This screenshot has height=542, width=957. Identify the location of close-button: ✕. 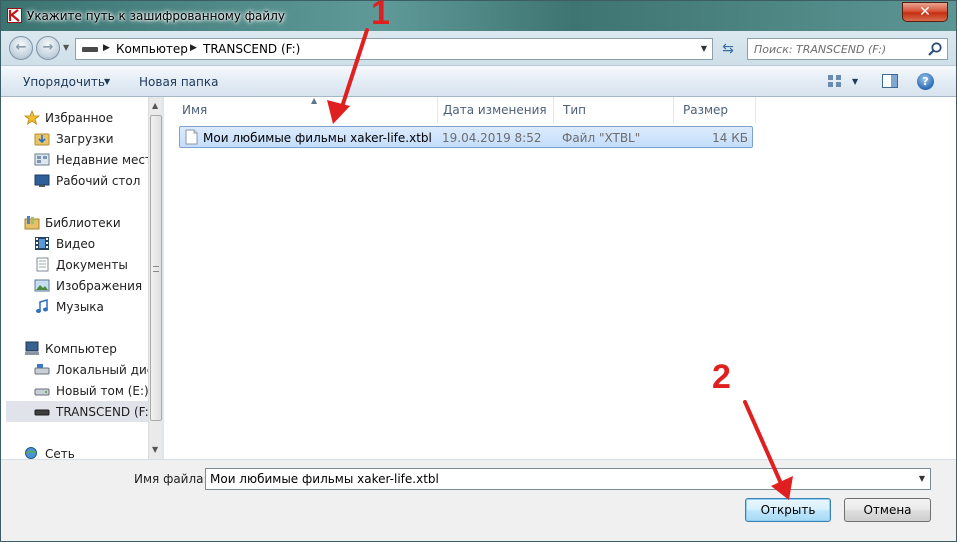
(925, 12).